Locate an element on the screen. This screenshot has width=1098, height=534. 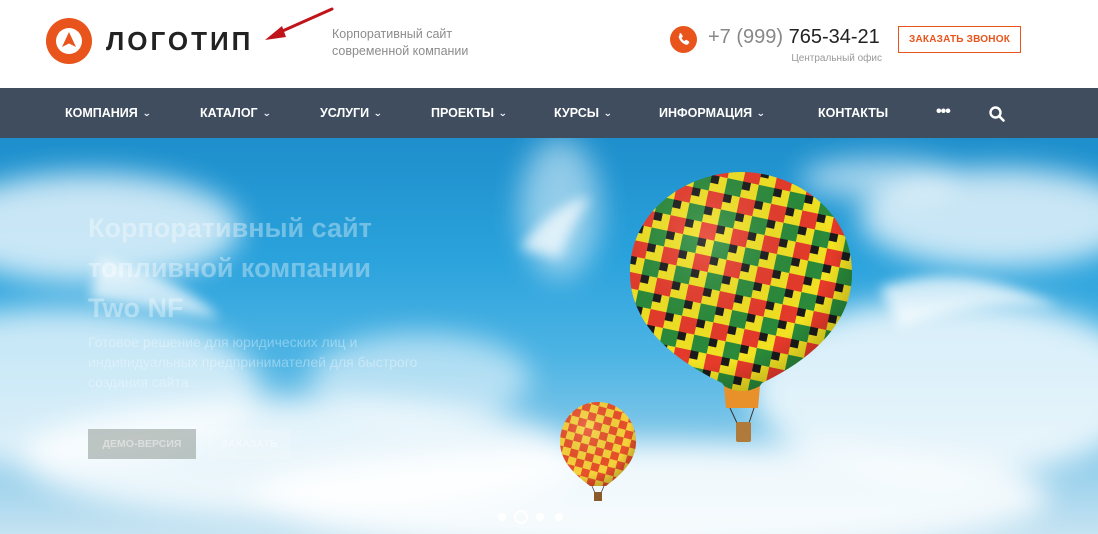
nav-item-services: УСЛУГИ ⌄ is located at coordinates (351, 113).